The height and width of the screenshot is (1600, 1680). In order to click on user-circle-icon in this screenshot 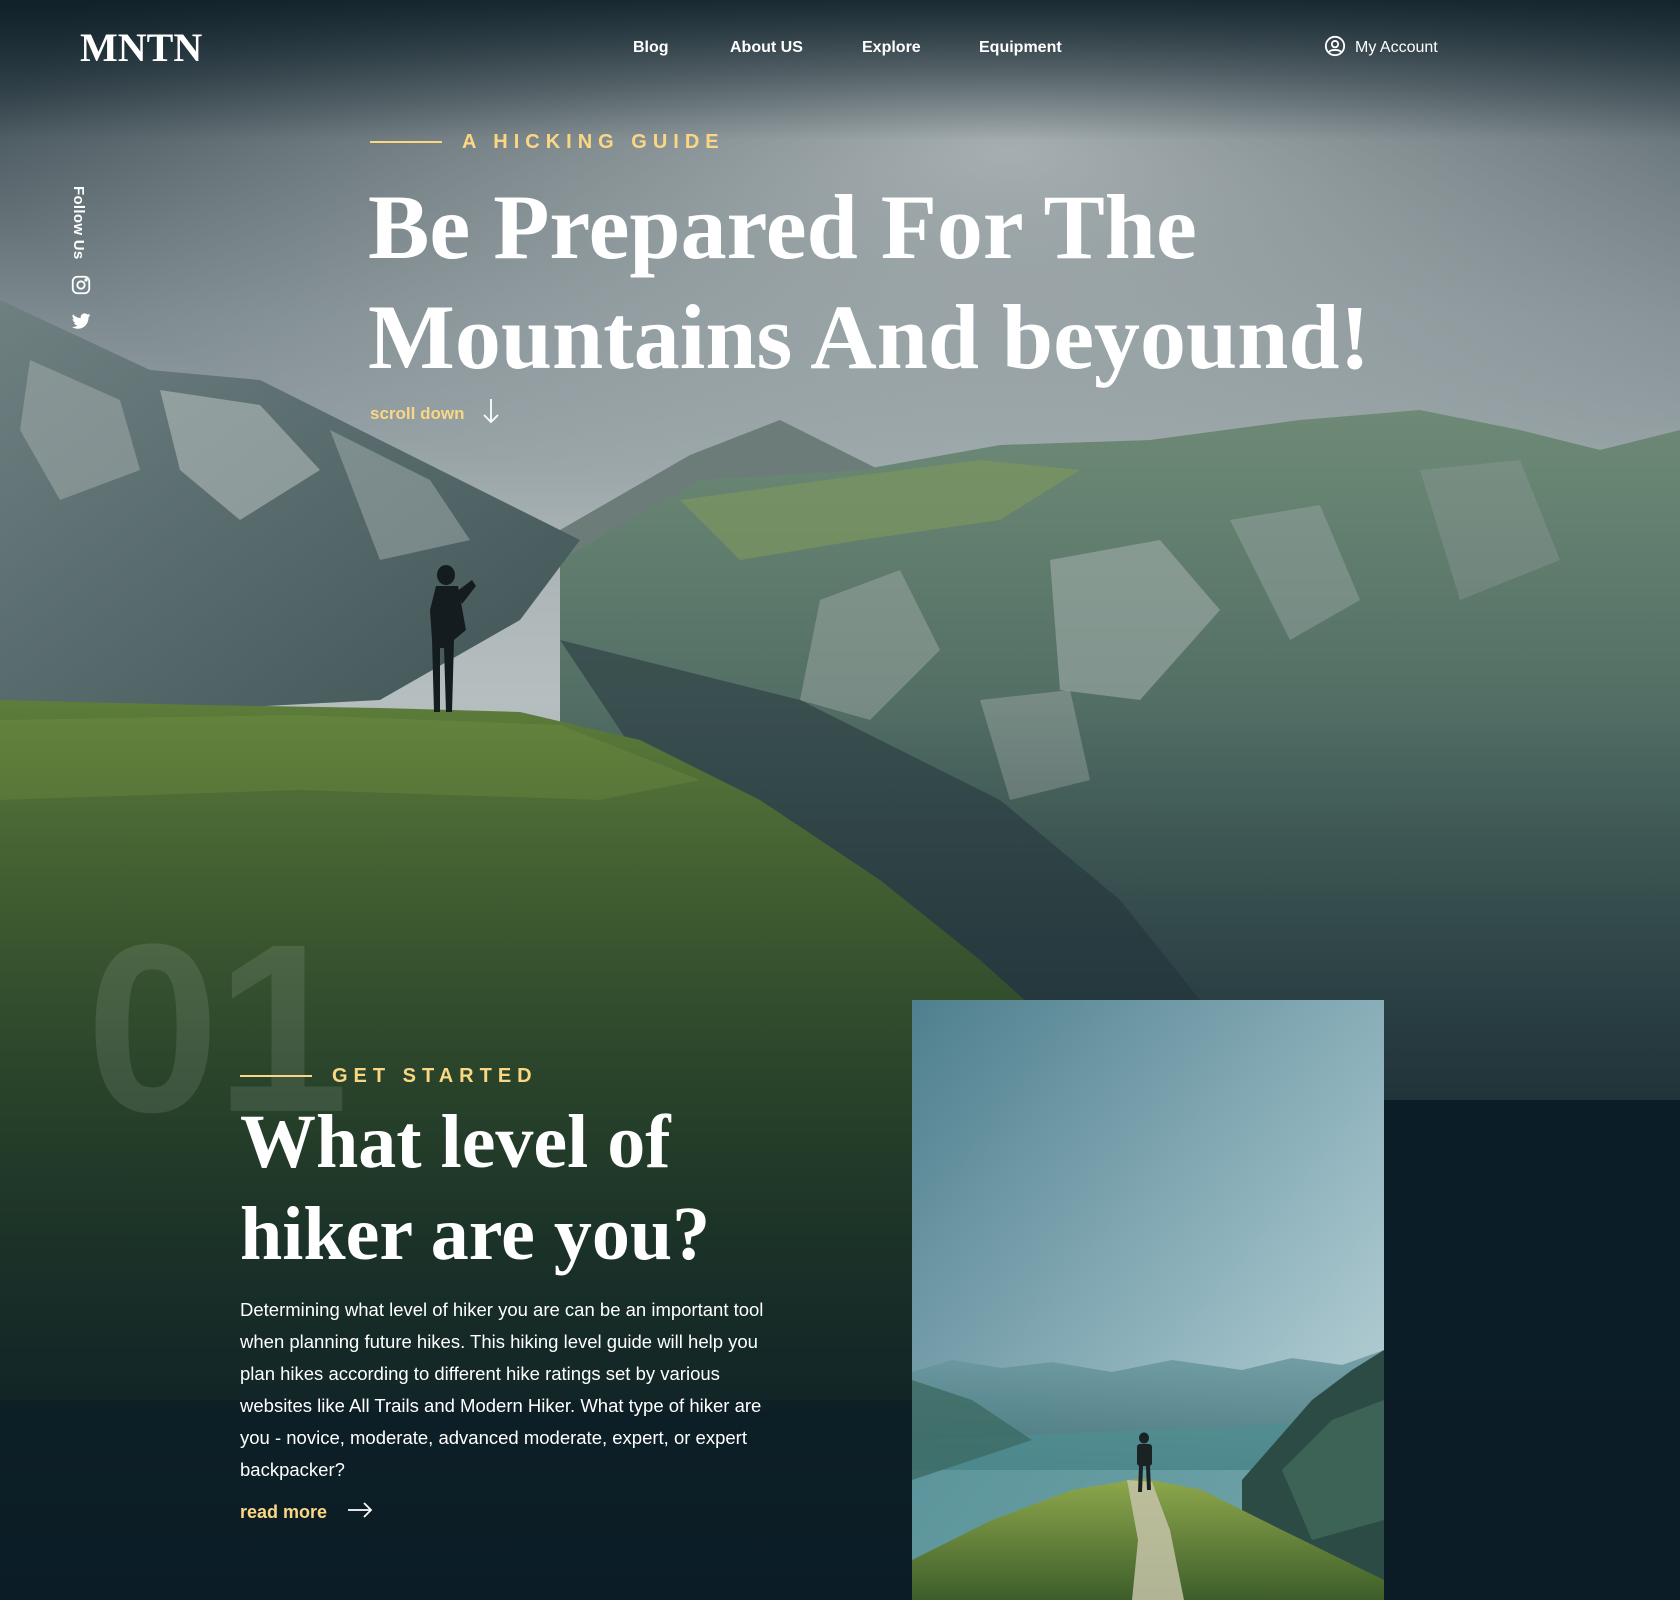, I will do `click(1335, 48)`.